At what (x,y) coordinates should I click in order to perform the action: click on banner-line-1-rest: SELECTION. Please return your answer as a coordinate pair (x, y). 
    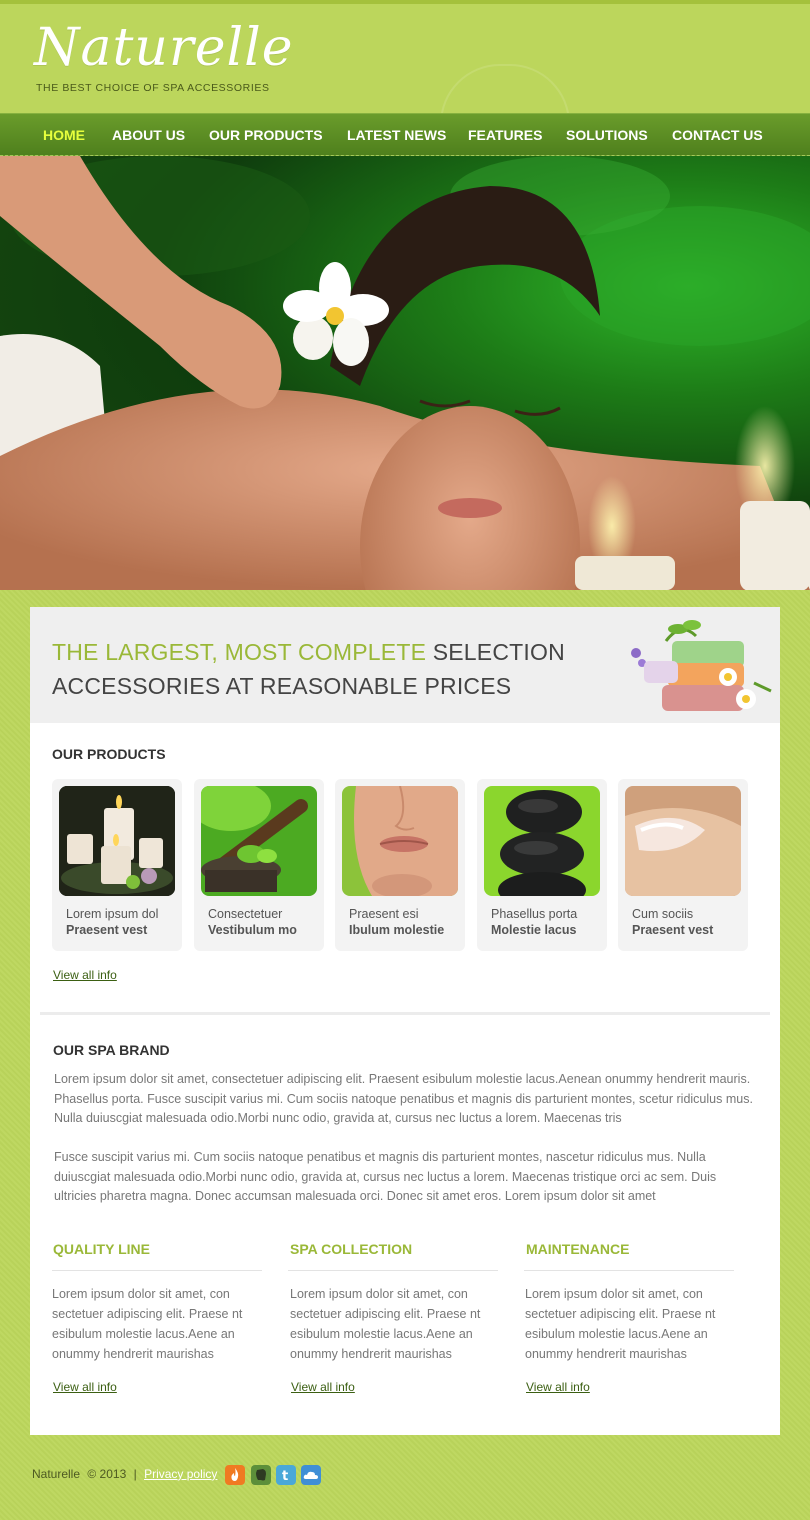
    Looking at the image, I should click on (498, 652).